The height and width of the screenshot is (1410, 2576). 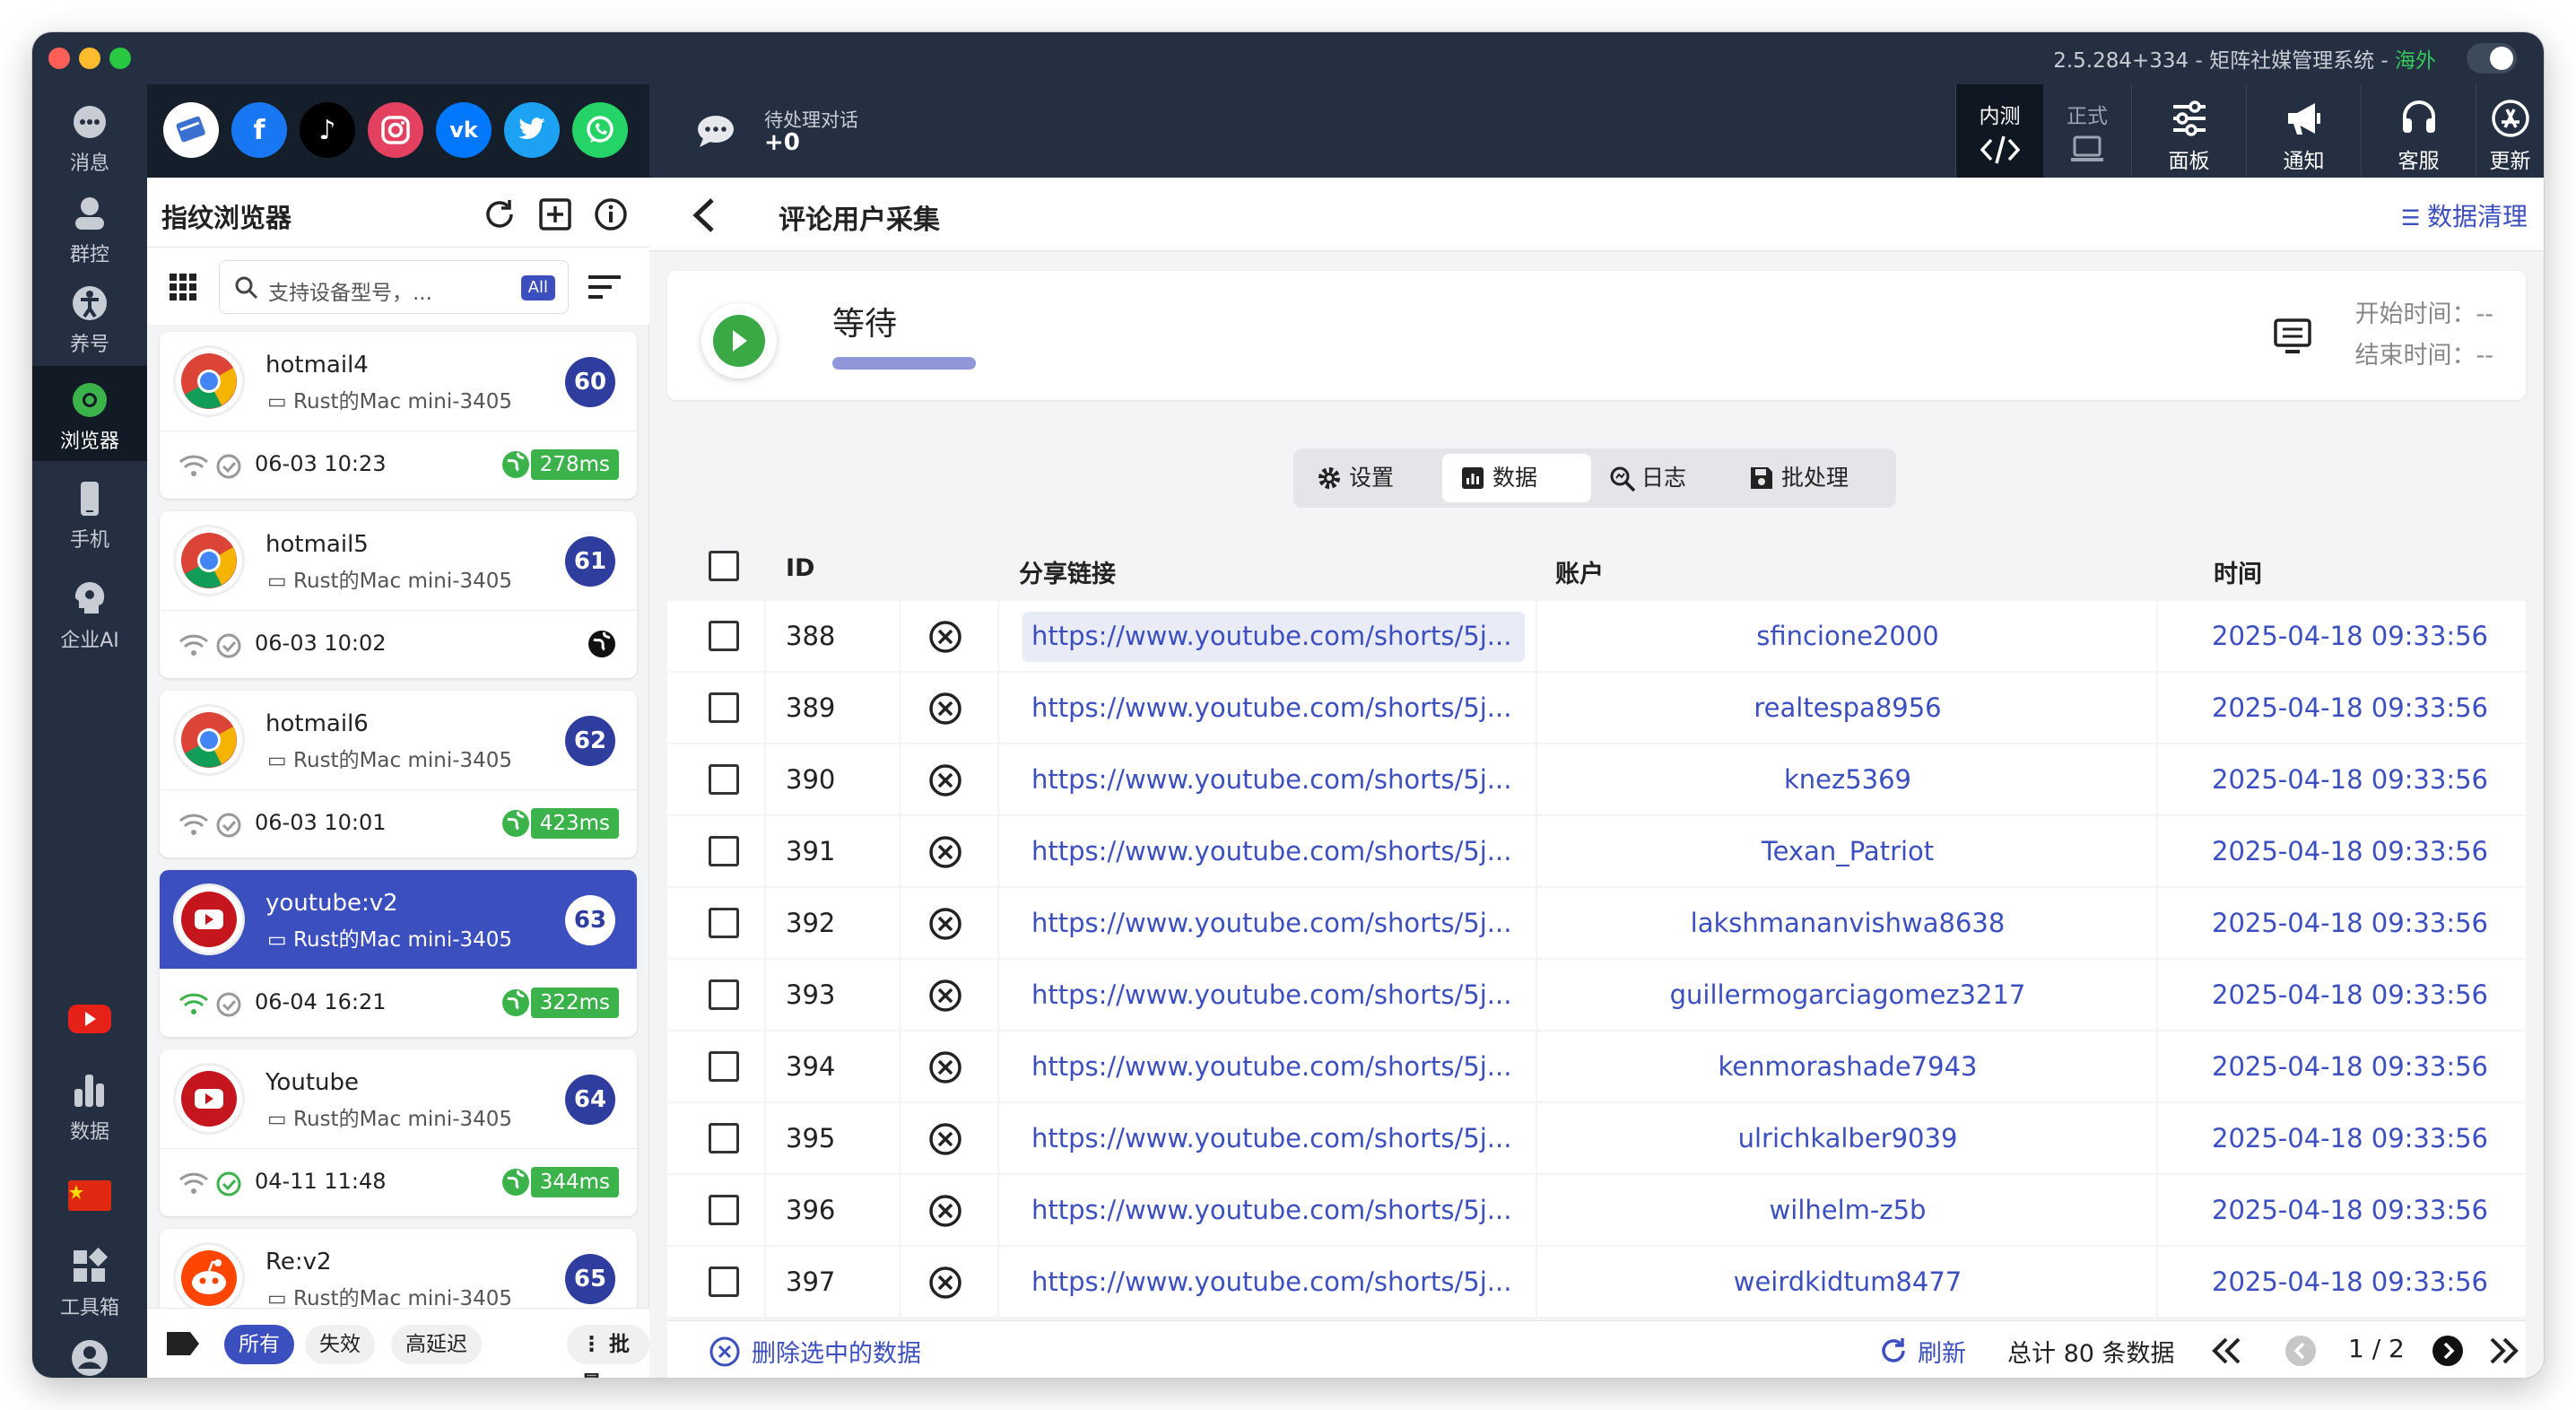 I want to click on filter-all-chip: 所有, so click(x=259, y=1345).